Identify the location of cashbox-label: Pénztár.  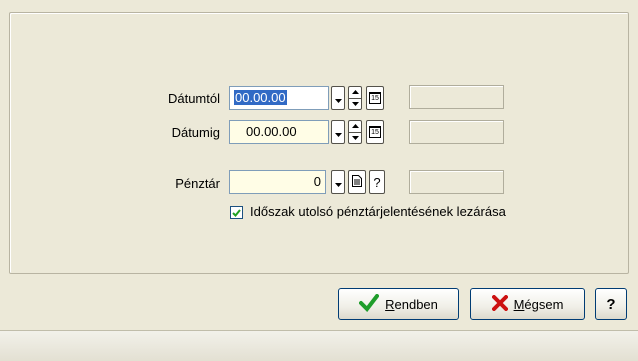
(197, 183).